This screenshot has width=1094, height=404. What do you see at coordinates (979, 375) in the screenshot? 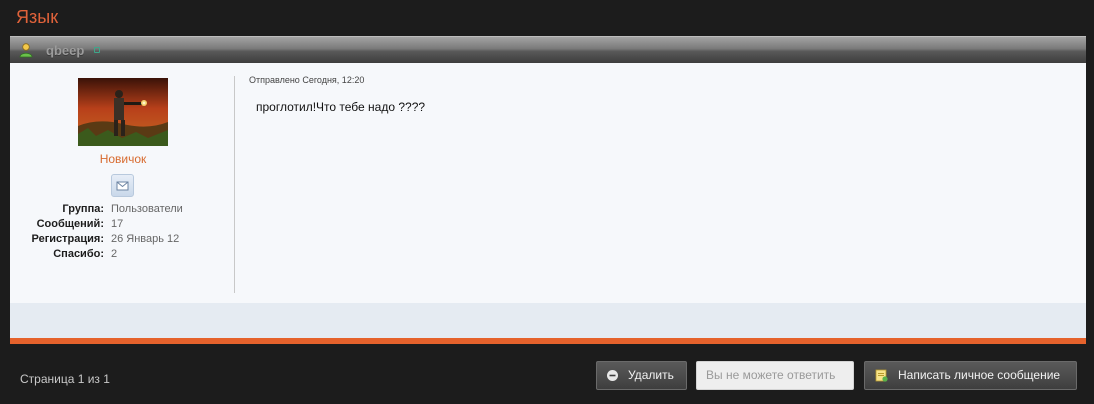
I see `write-pm-label: Написать личное сообщение` at bounding box center [979, 375].